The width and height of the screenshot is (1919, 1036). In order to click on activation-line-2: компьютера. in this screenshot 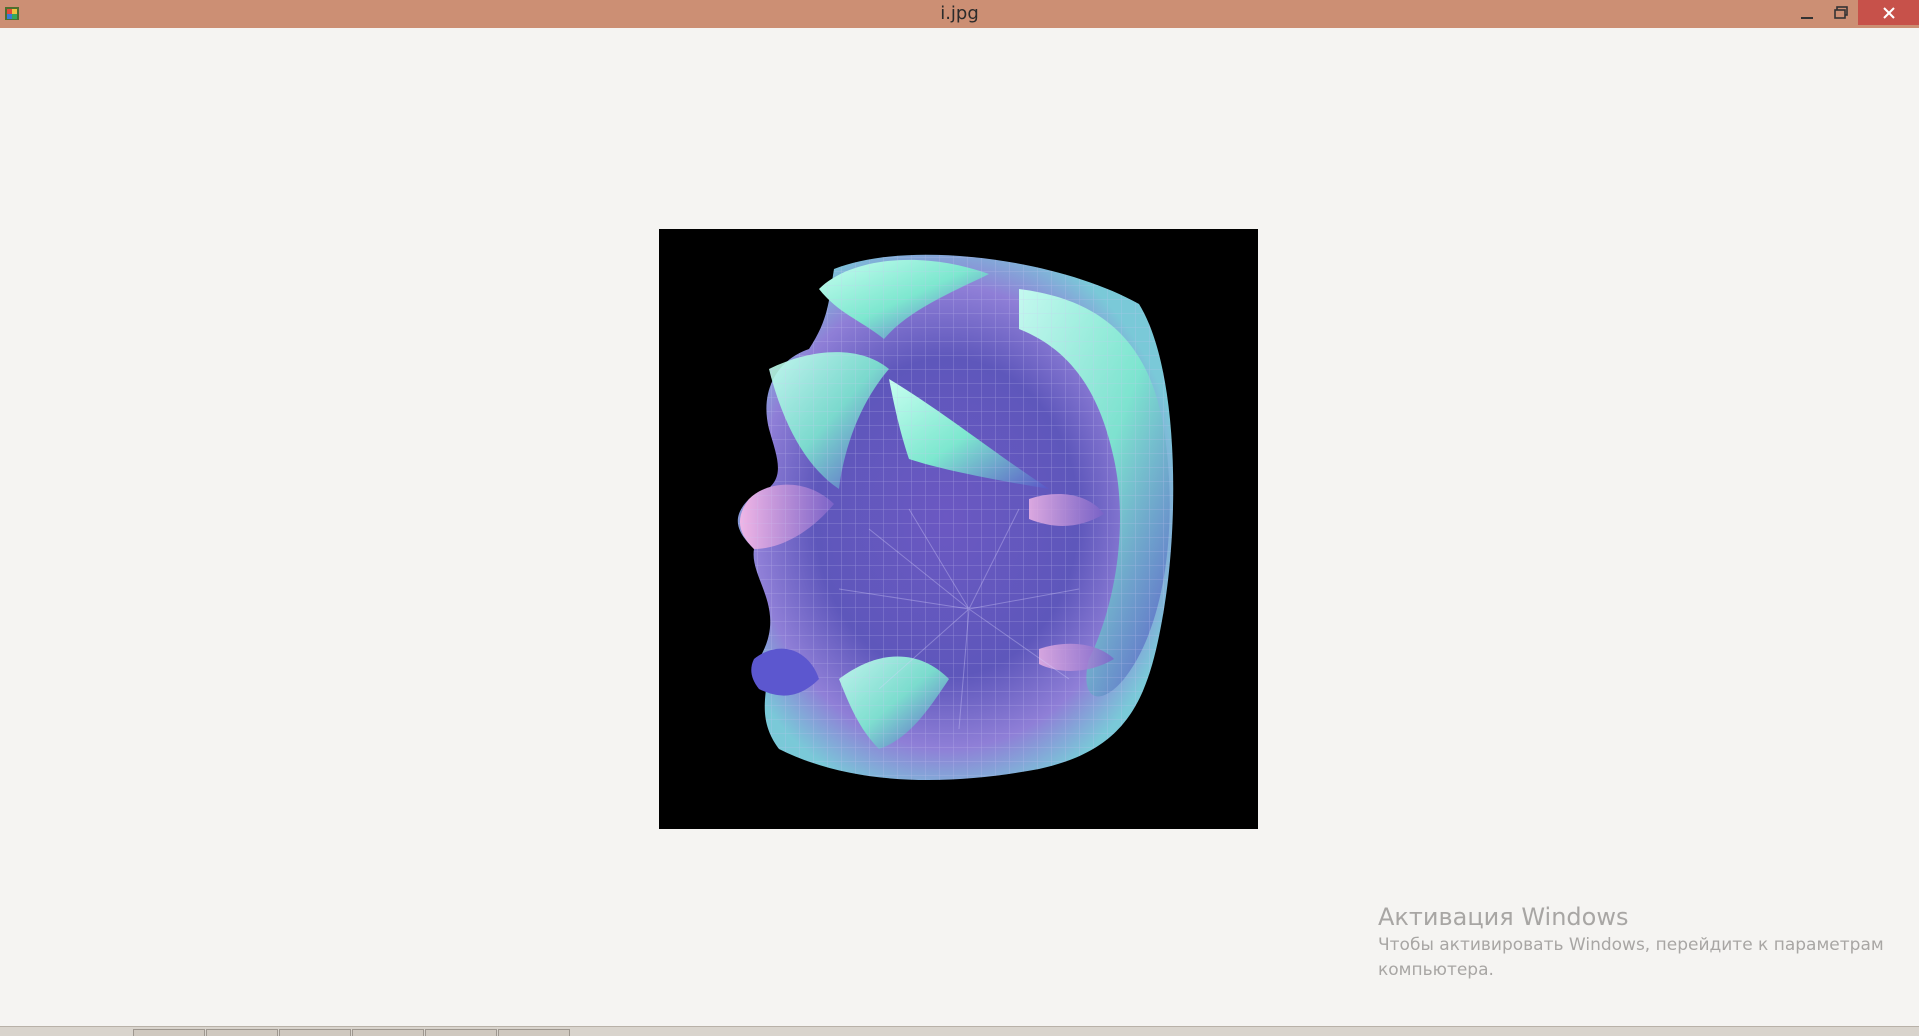, I will do `click(1436, 970)`.